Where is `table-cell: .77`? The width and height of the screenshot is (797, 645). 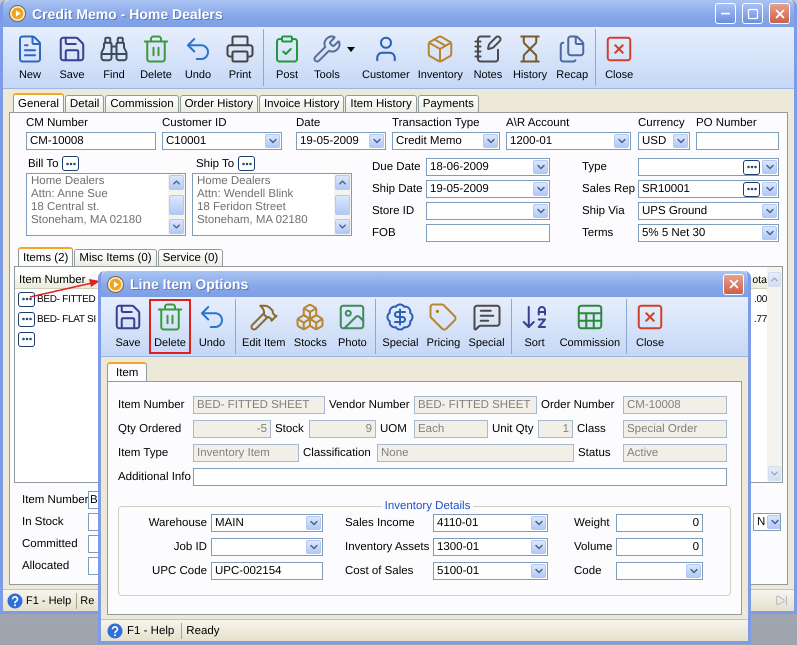
table-cell: .77 is located at coordinates (760, 319).